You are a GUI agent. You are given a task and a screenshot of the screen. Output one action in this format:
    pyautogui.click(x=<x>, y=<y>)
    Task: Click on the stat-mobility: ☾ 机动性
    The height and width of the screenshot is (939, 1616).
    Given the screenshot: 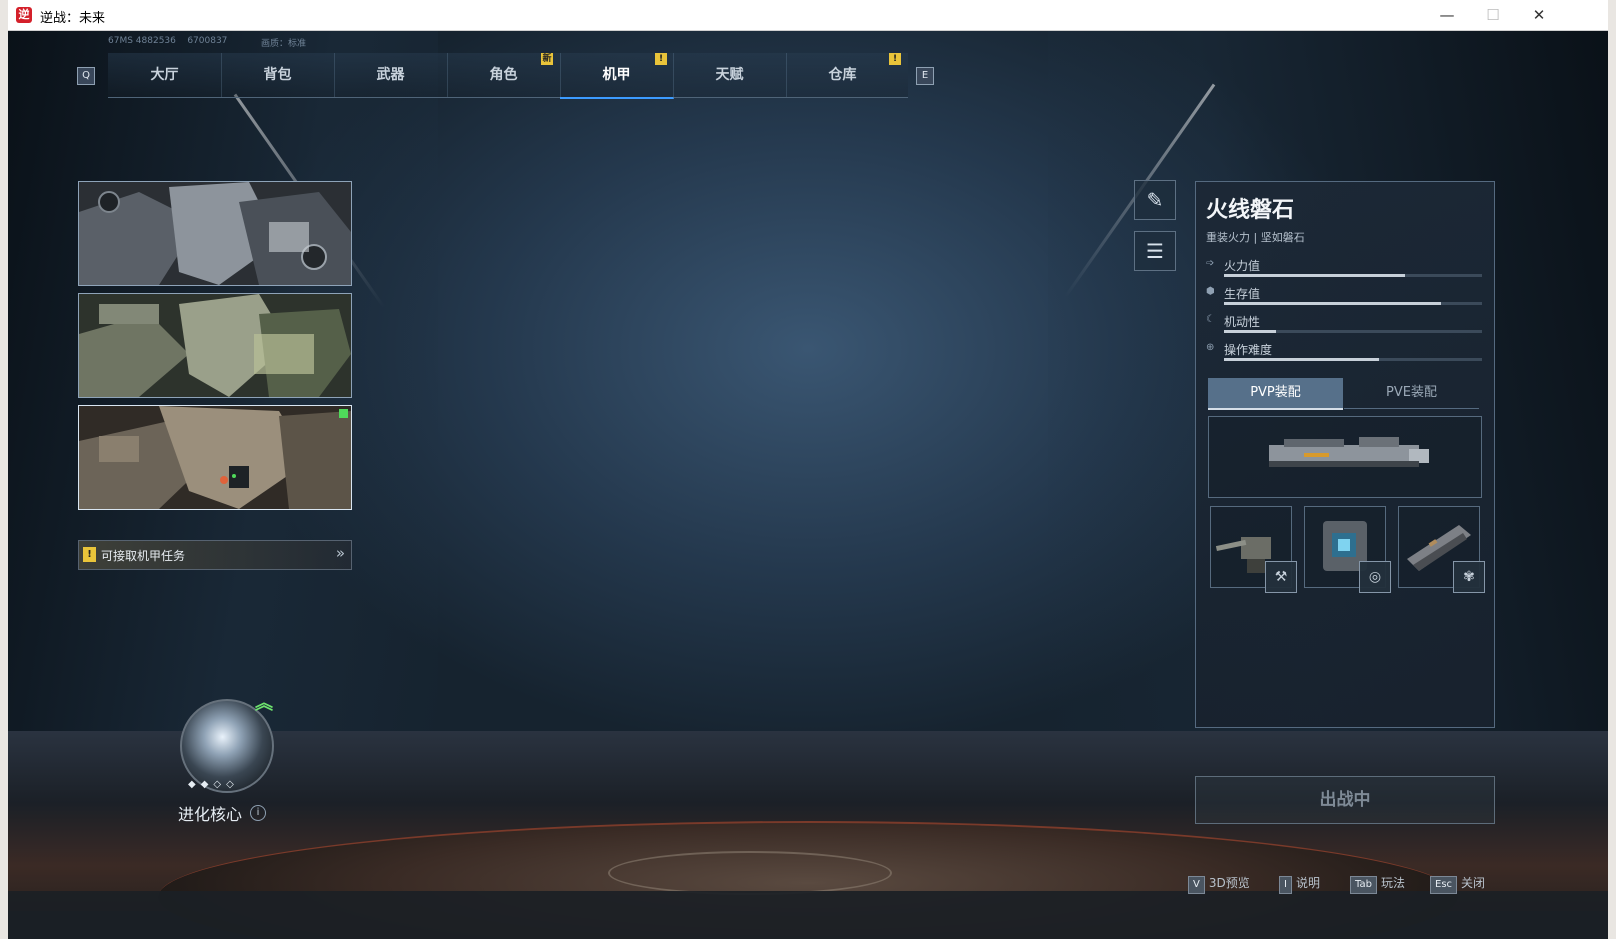 What is the action you would take?
    pyautogui.click(x=1346, y=326)
    